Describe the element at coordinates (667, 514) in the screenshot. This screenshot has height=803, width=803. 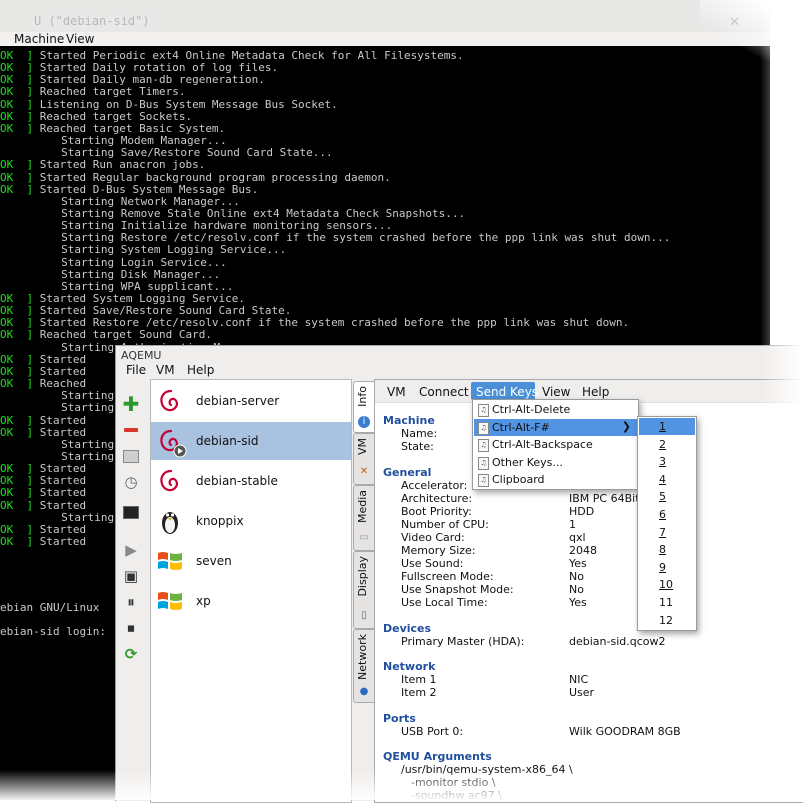
I see `fkey-item: 6` at that location.